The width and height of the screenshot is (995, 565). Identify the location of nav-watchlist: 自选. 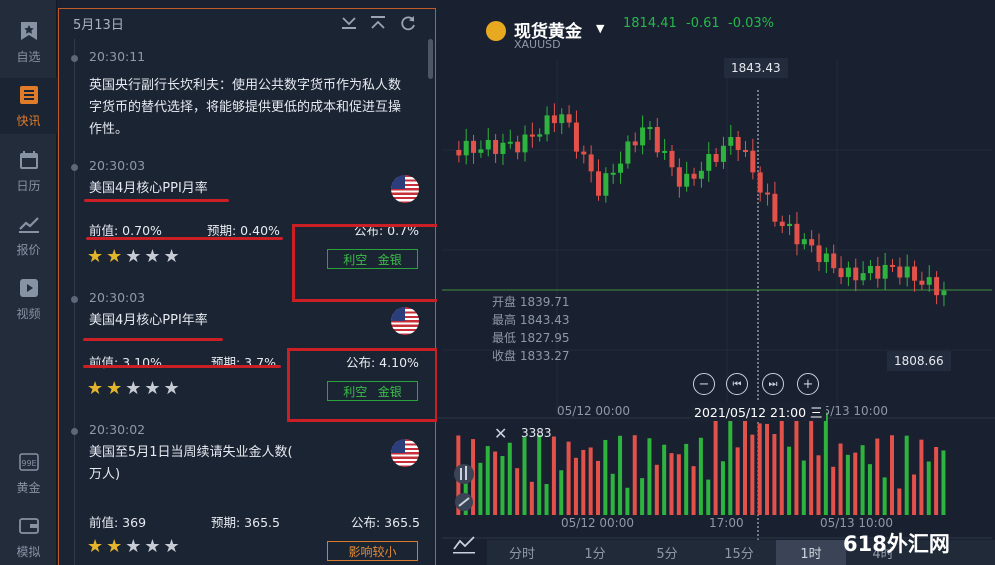
(28, 42).